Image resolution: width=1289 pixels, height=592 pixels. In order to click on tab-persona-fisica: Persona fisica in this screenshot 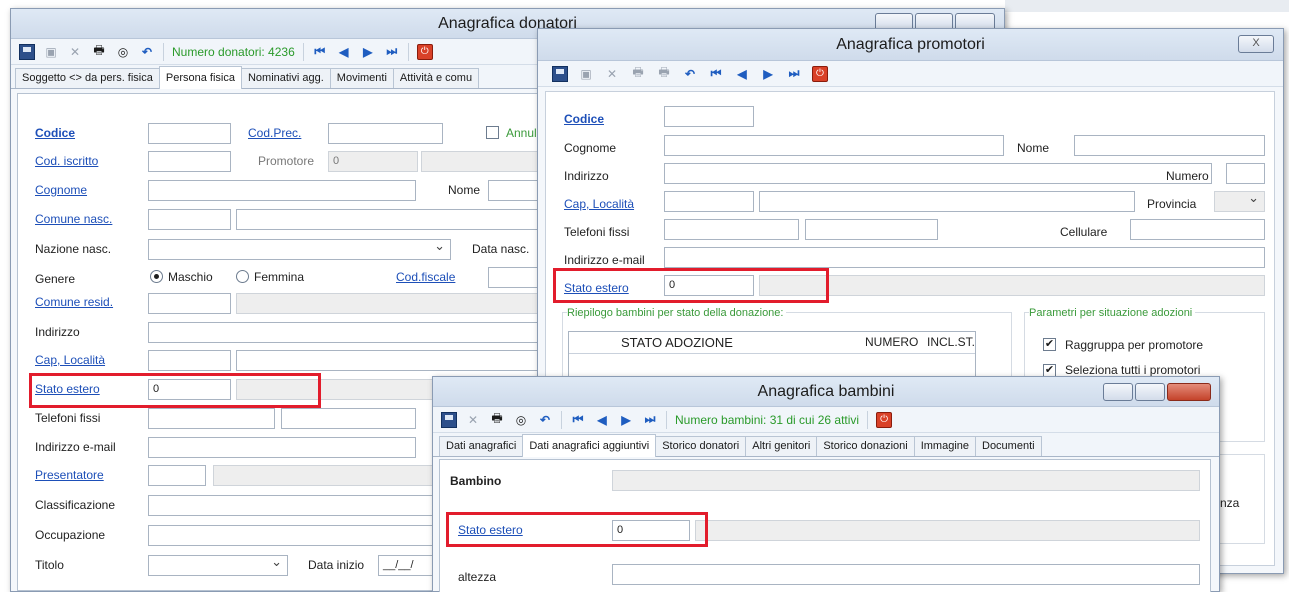, I will do `click(200, 77)`.